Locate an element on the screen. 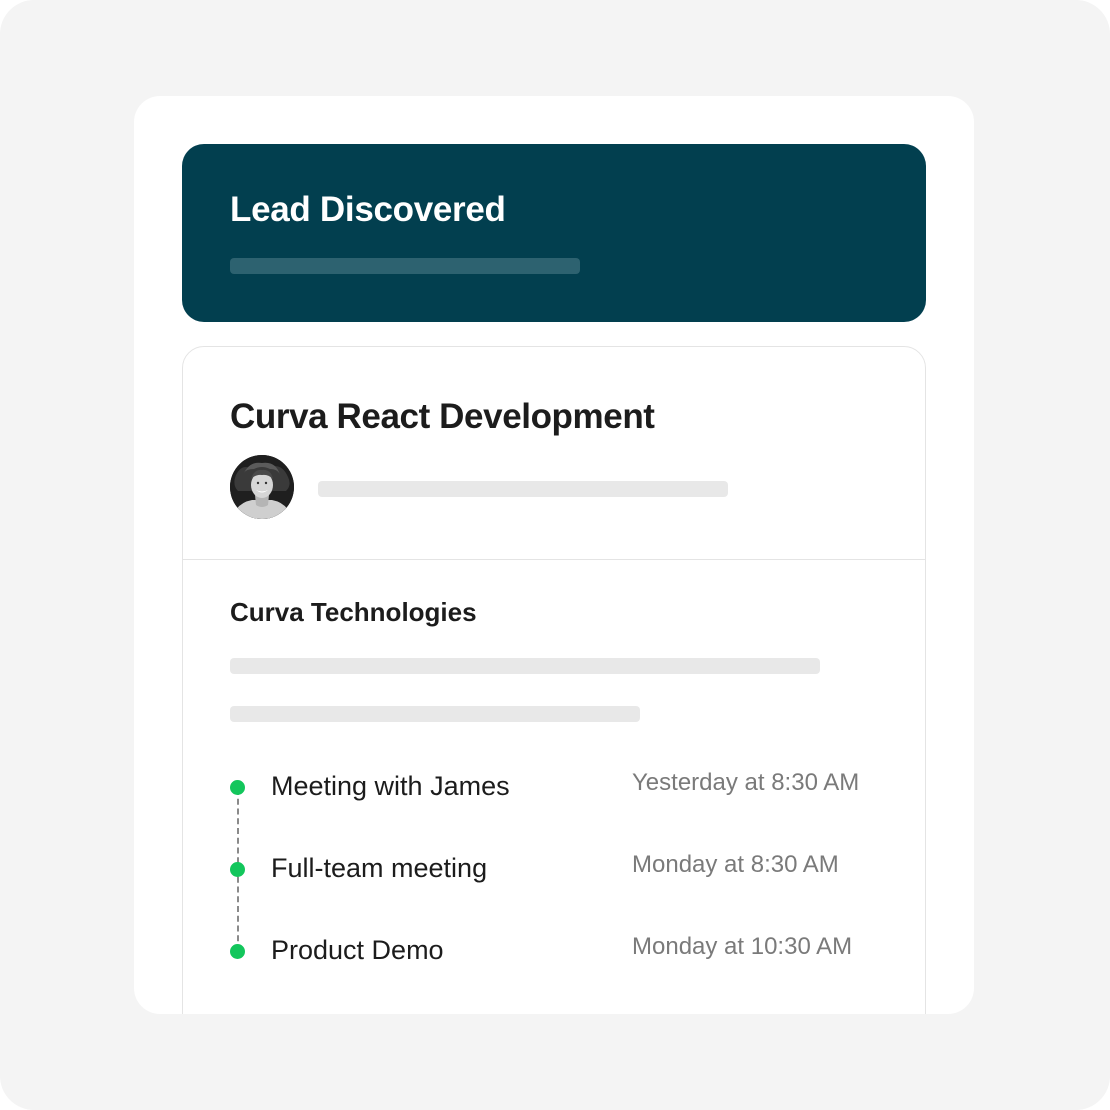 Image resolution: width=1110 pixels, height=1110 pixels. avatar is located at coordinates (262, 487).